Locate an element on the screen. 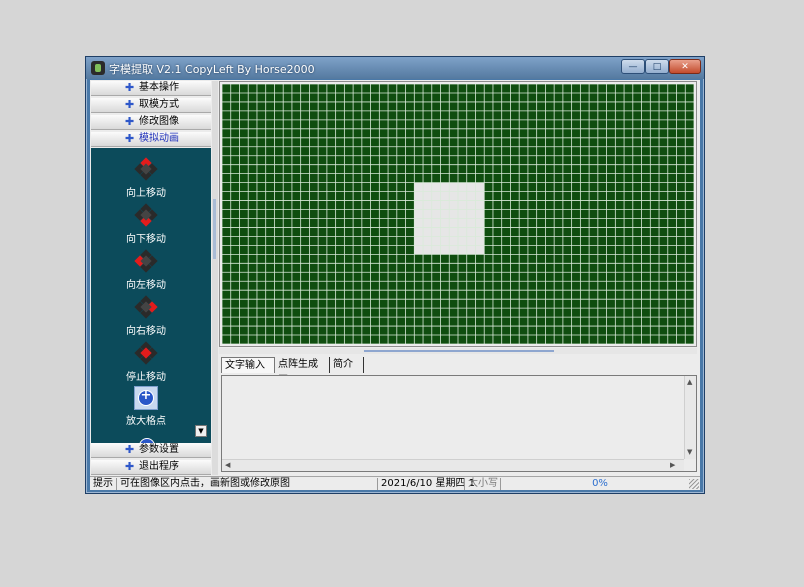 The width and height of the screenshot is (804, 587). arrow-down-dpad-icon is located at coordinates (146, 215).